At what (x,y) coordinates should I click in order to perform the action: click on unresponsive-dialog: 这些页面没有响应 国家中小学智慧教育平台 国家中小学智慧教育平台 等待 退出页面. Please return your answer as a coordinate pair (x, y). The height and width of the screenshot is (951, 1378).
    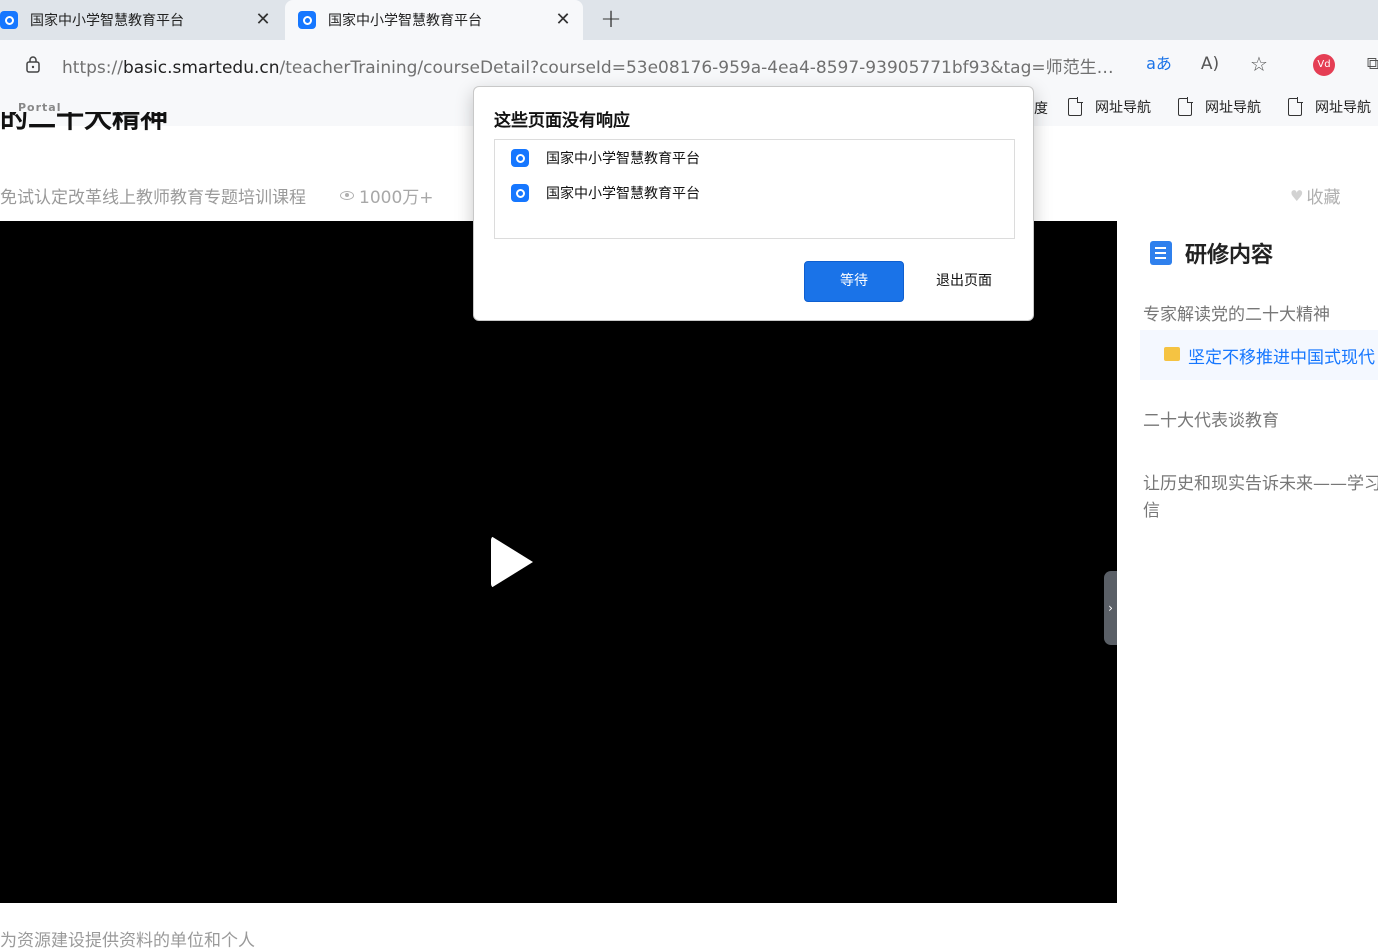
    Looking at the image, I should click on (753, 203).